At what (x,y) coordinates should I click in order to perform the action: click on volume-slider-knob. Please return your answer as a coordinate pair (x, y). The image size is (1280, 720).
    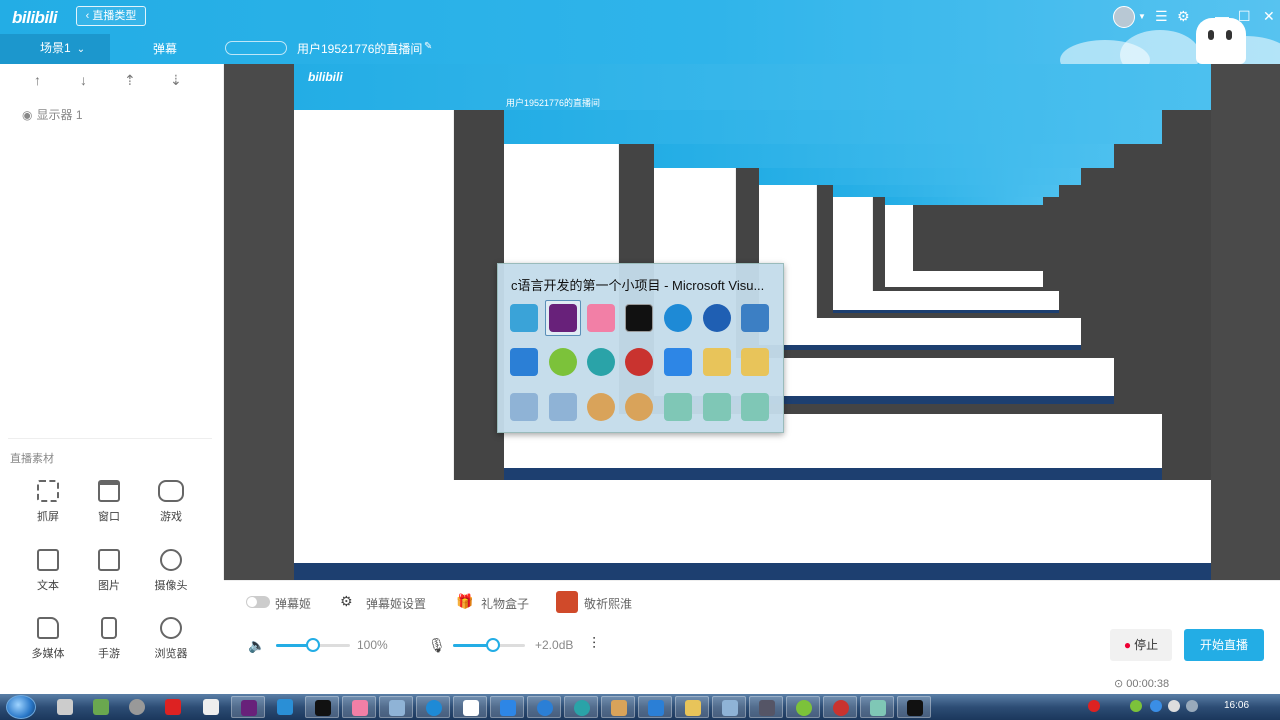
    Looking at the image, I should click on (313, 645).